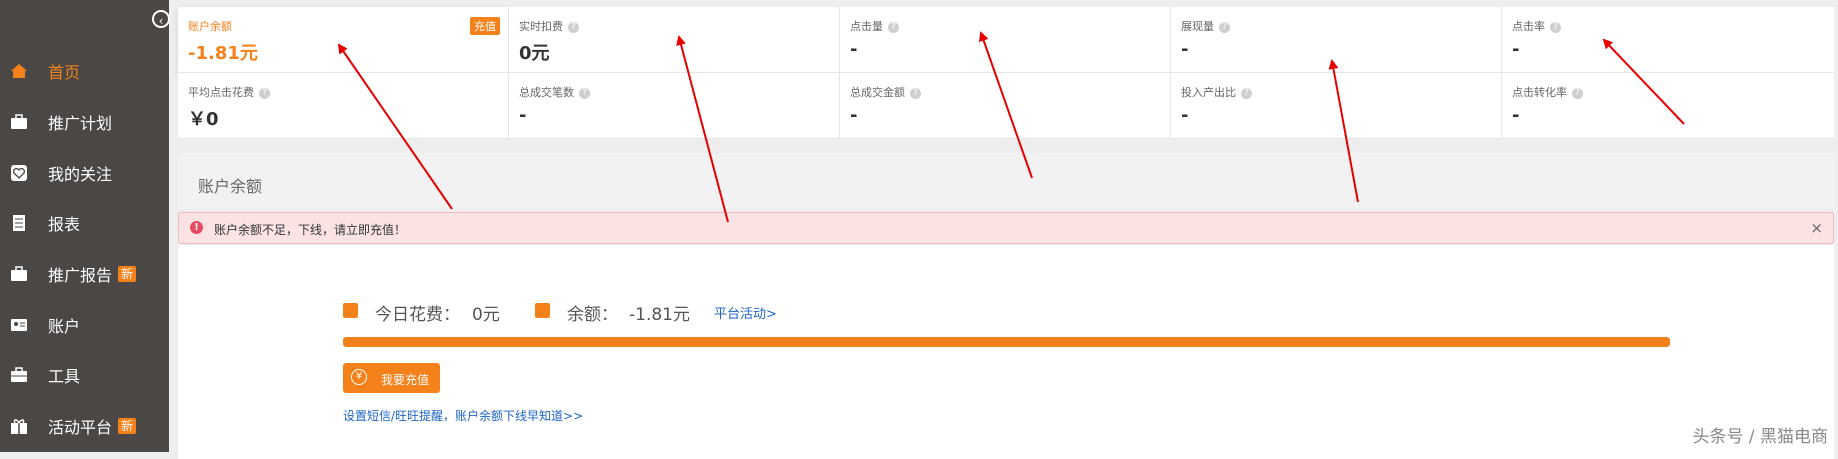 The image size is (1838, 459). What do you see at coordinates (84, 325) in the screenshot?
I see `sidebar-item-account: 账户` at bounding box center [84, 325].